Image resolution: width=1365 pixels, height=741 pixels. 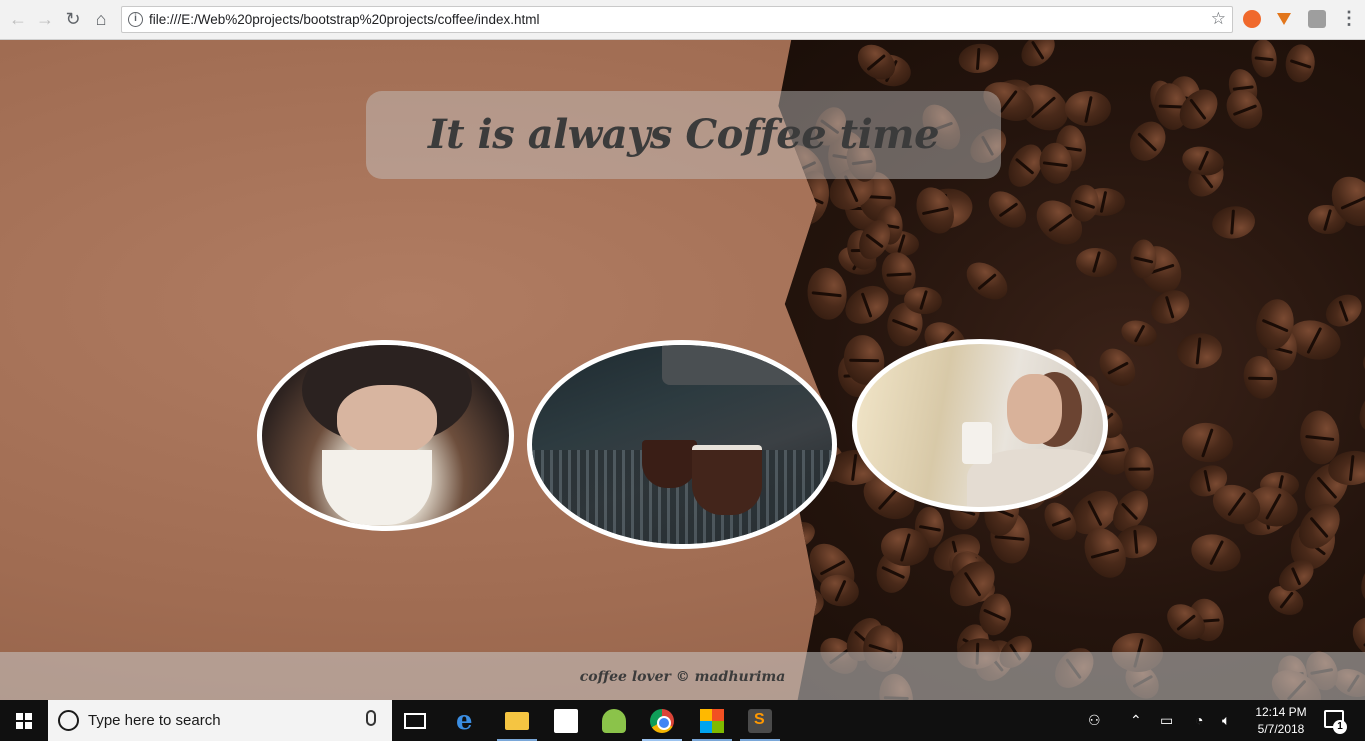 I want to click on edge-icon: e, so click(x=468, y=721).